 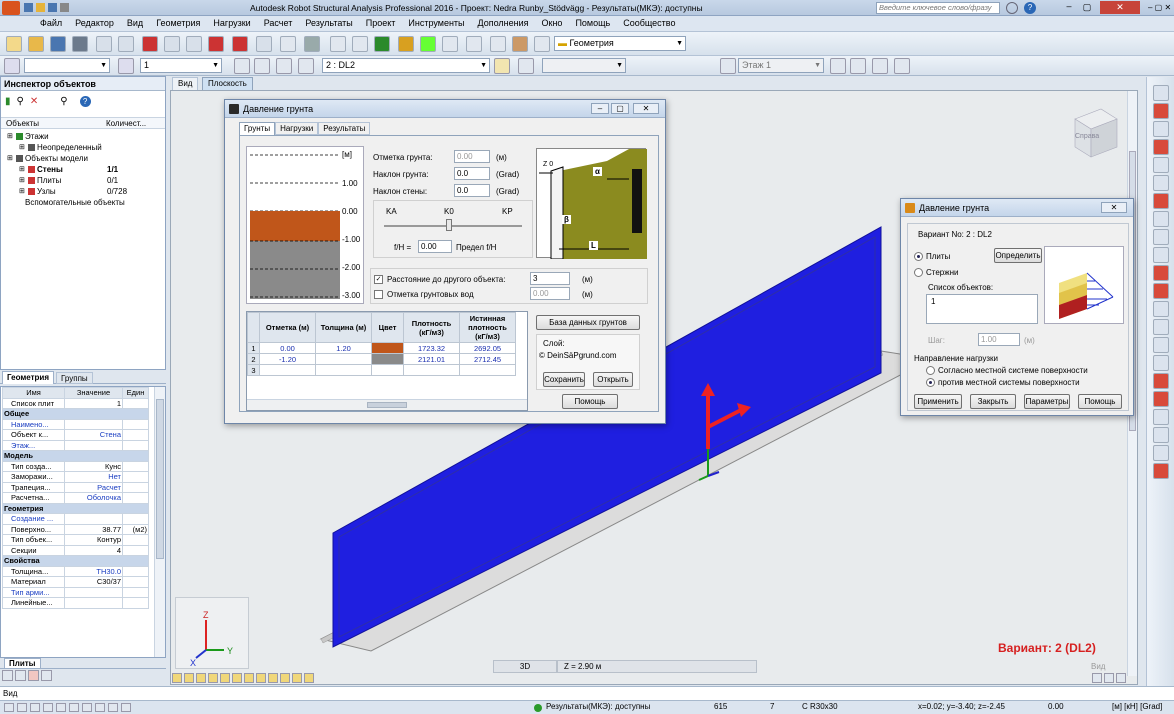 I want to click on direction-local-radio, so click(x=930, y=370).